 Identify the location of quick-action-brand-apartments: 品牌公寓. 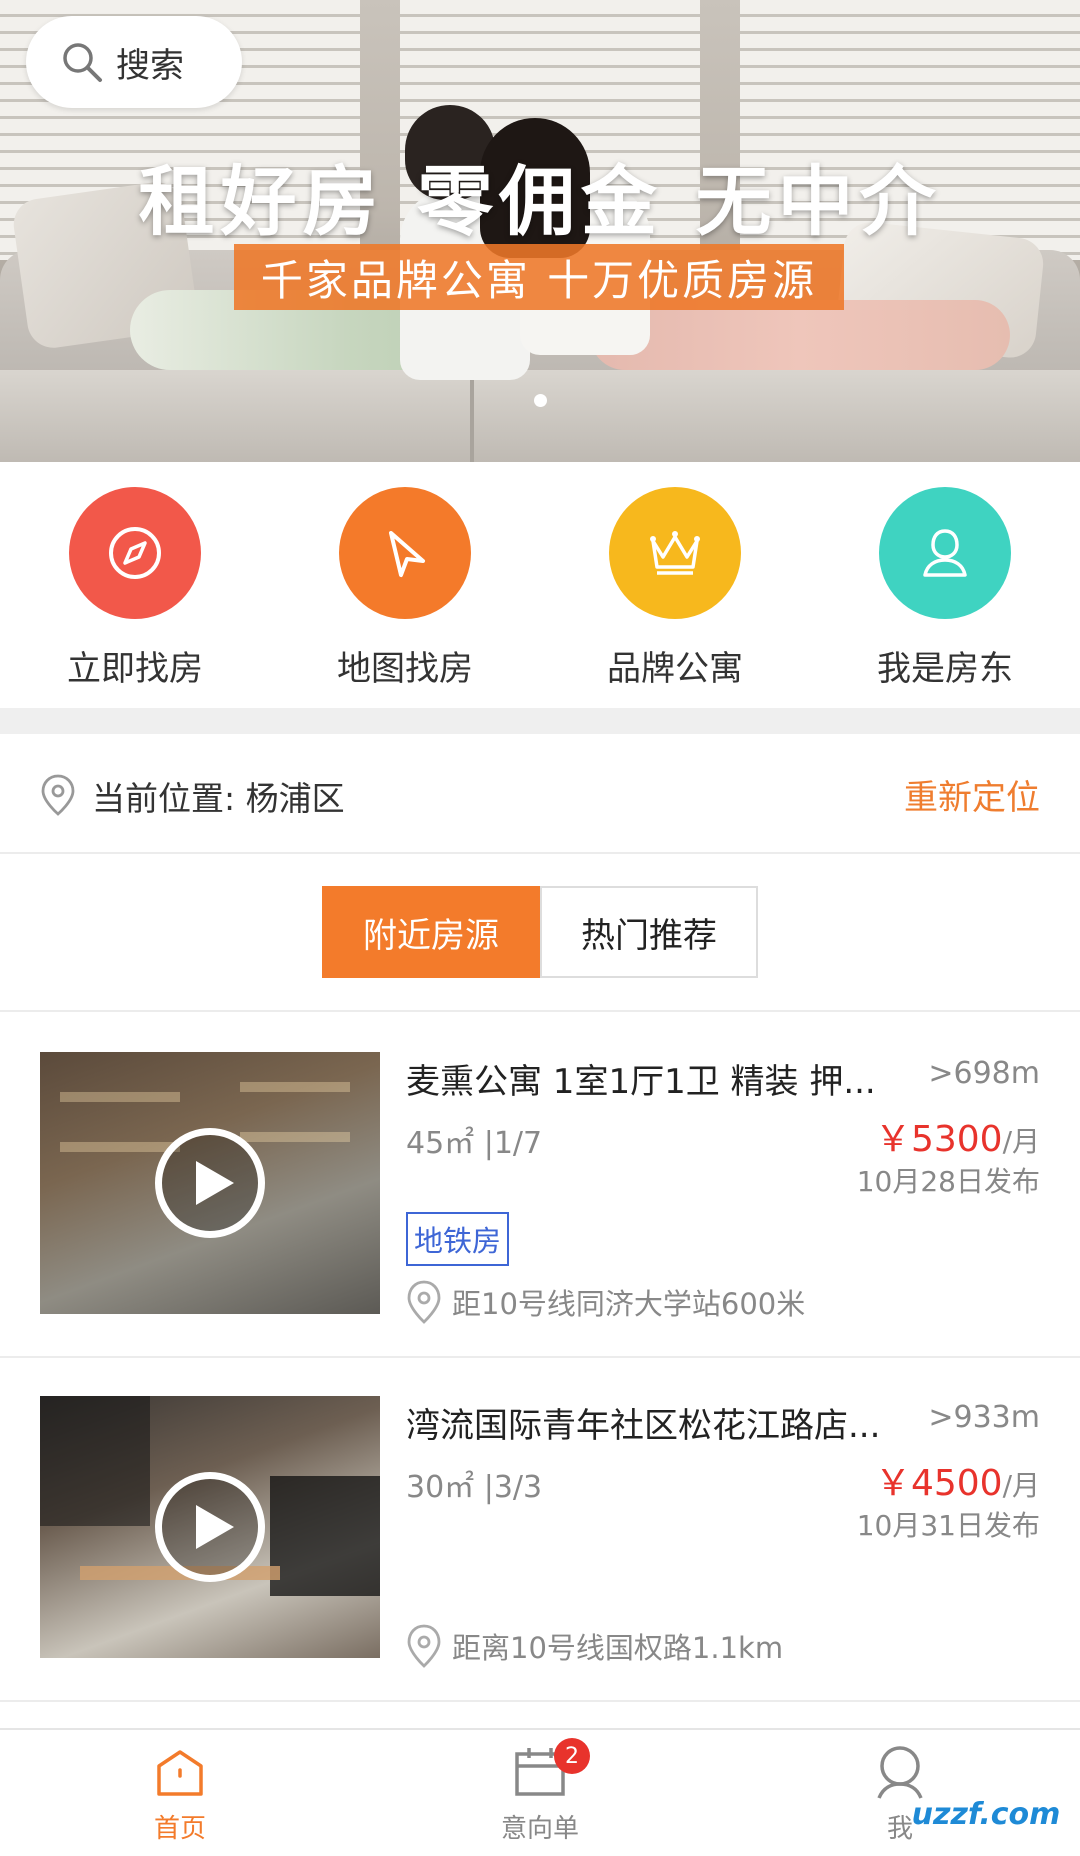
(675, 592).